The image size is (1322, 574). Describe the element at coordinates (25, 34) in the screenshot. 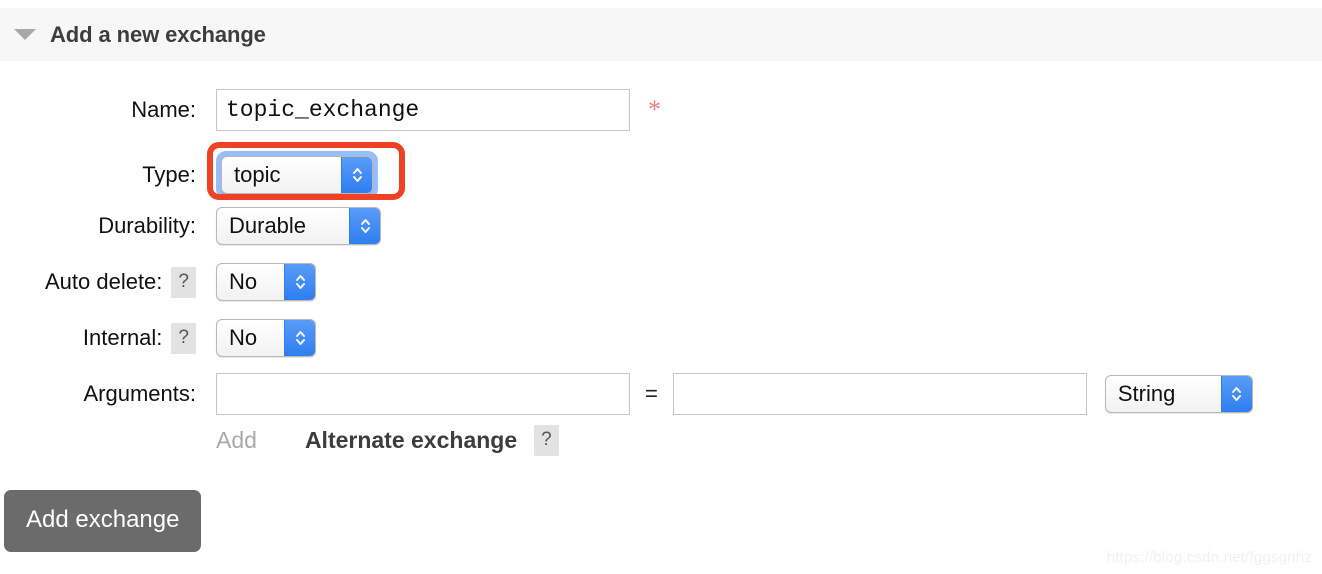

I see `triangle-down-icon` at that location.